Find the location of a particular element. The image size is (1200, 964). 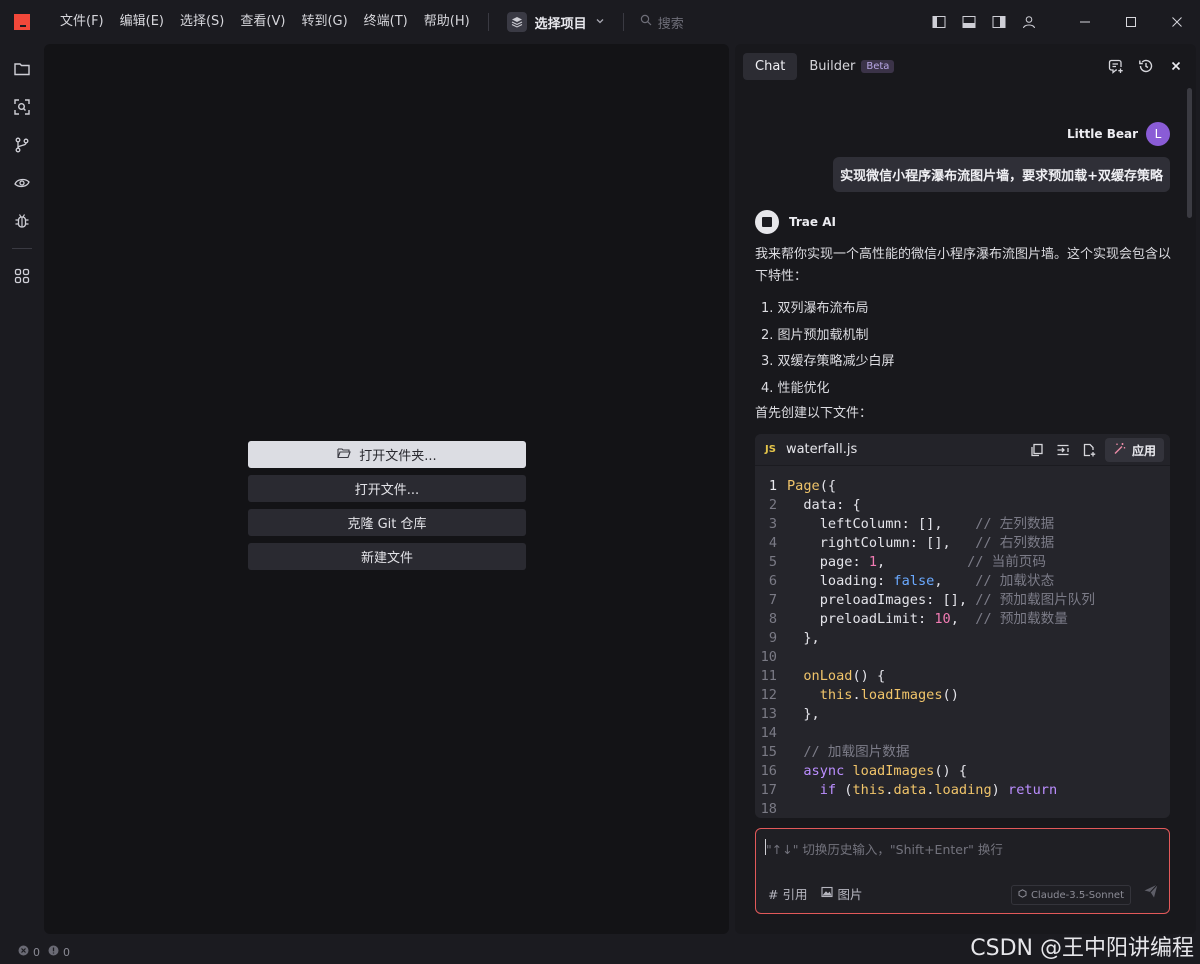

line-number: 14 is located at coordinates (768, 733).